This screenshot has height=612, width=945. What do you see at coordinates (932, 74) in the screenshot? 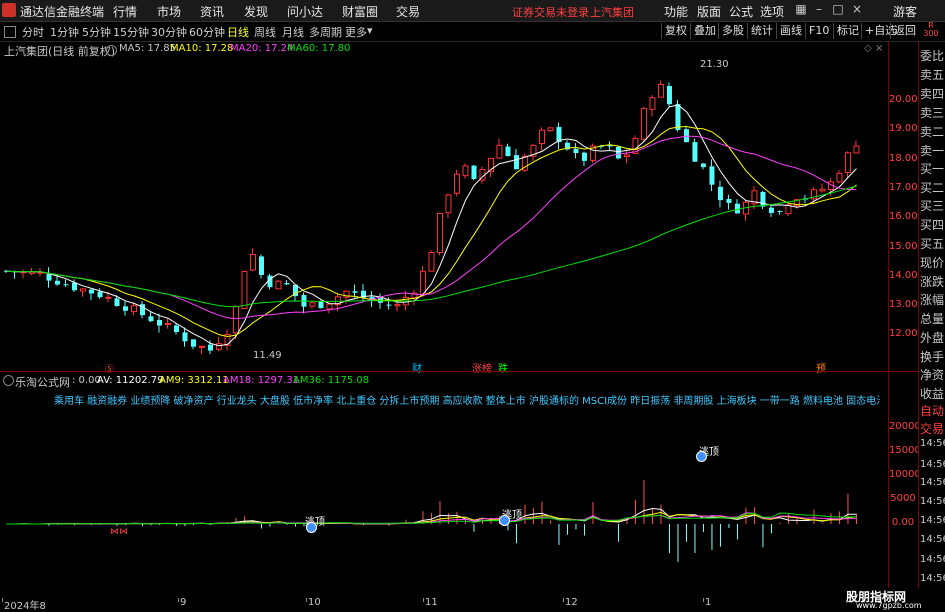
I see `quote-panel-item: 卖五` at bounding box center [932, 74].